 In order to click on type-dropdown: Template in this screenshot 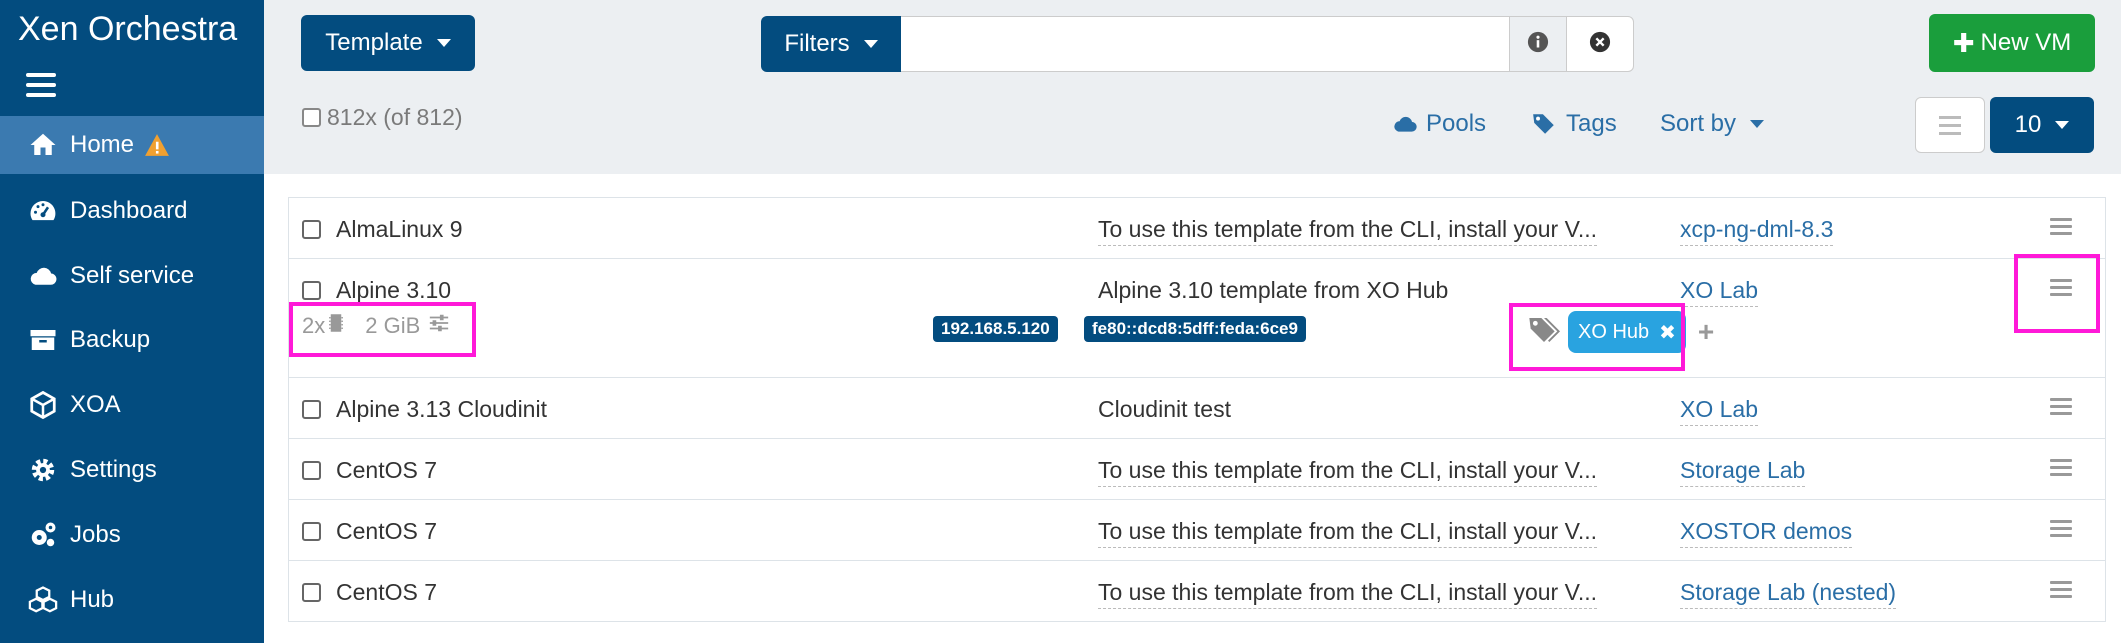, I will do `click(388, 43)`.